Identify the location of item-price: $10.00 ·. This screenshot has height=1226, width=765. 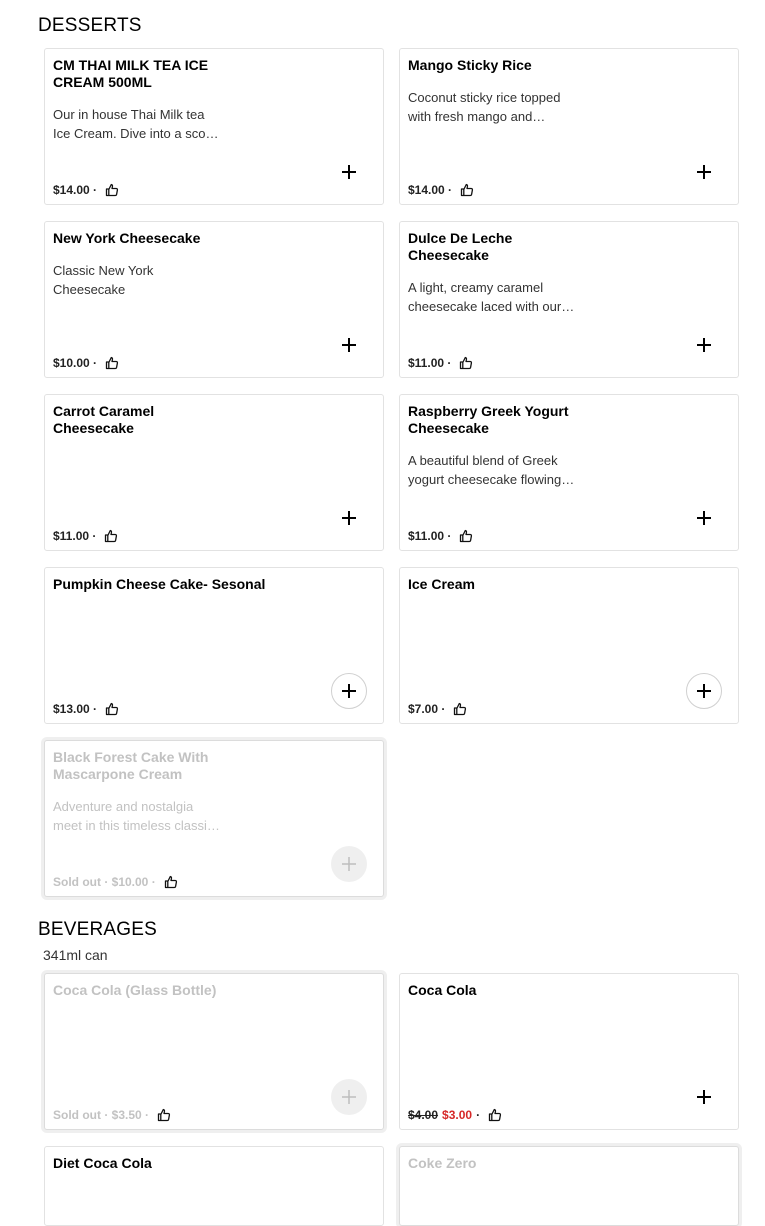
(86, 363).